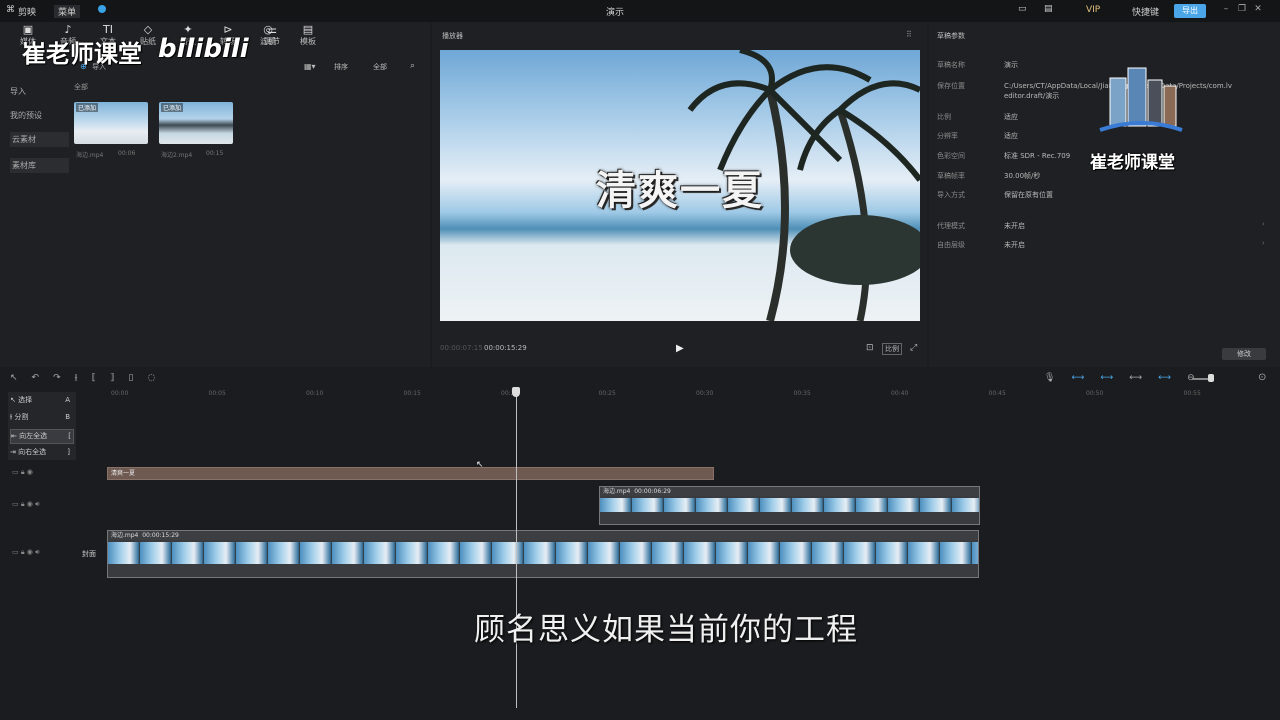 This screenshot has width=1280, height=720. I want to click on cursor-icon: ↖, so click(14, 400).